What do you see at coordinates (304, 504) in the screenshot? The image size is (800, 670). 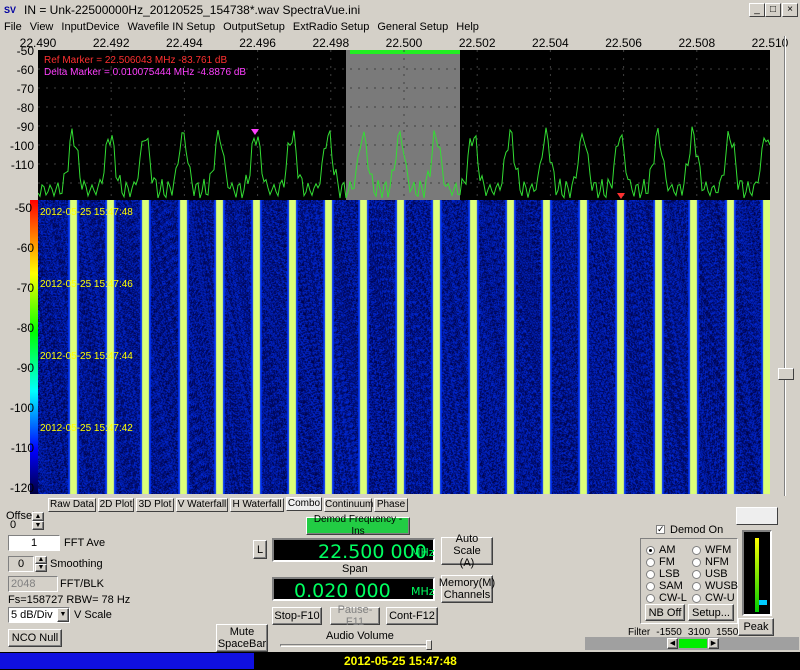 I see `tab-combo: Combo` at bounding box center [304, 504].